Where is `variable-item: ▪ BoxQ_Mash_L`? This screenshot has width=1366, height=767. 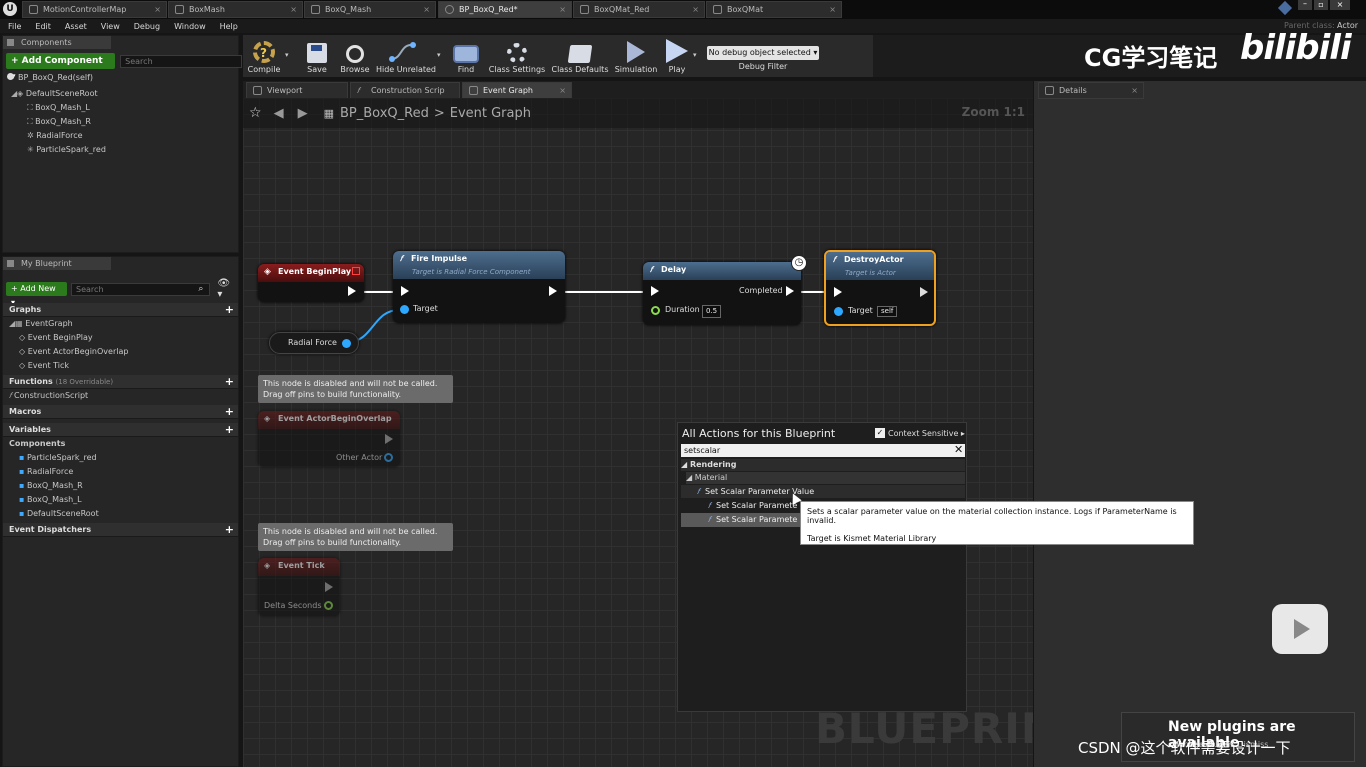 variable-item: ▪ BoxQ_Mash_L is located at coordinates (120, 500).